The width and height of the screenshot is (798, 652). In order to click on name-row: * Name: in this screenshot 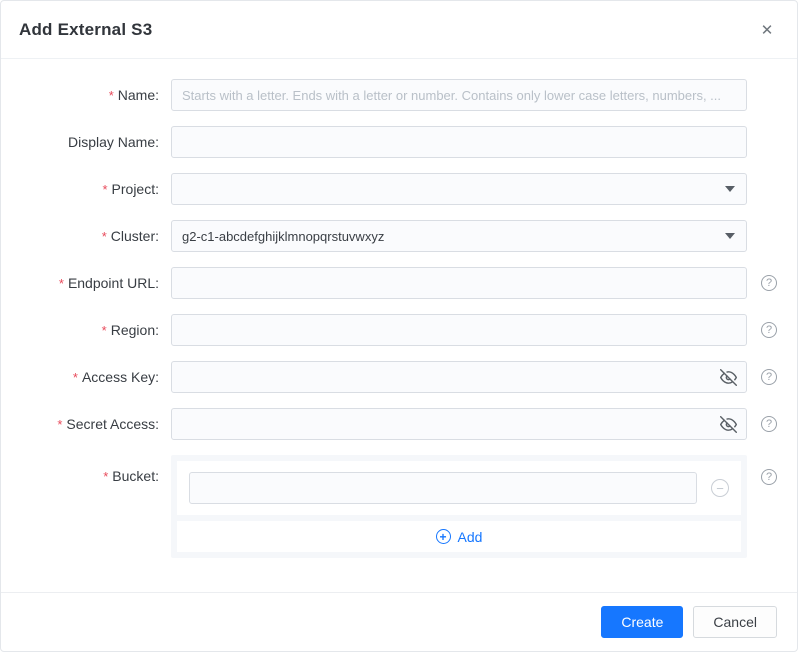, I will do `click(399, 95)`.